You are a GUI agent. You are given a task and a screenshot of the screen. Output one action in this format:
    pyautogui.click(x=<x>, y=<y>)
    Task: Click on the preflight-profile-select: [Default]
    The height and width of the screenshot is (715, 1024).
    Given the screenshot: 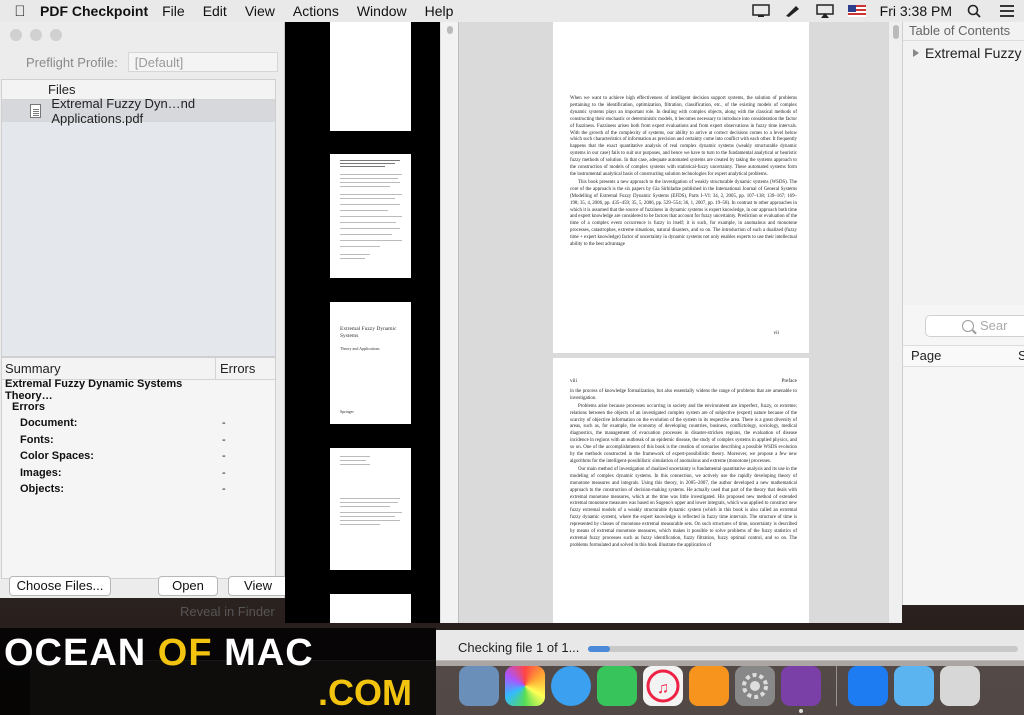 What is the action you would take?
    pyautogui.click(x=202, y=62)
    